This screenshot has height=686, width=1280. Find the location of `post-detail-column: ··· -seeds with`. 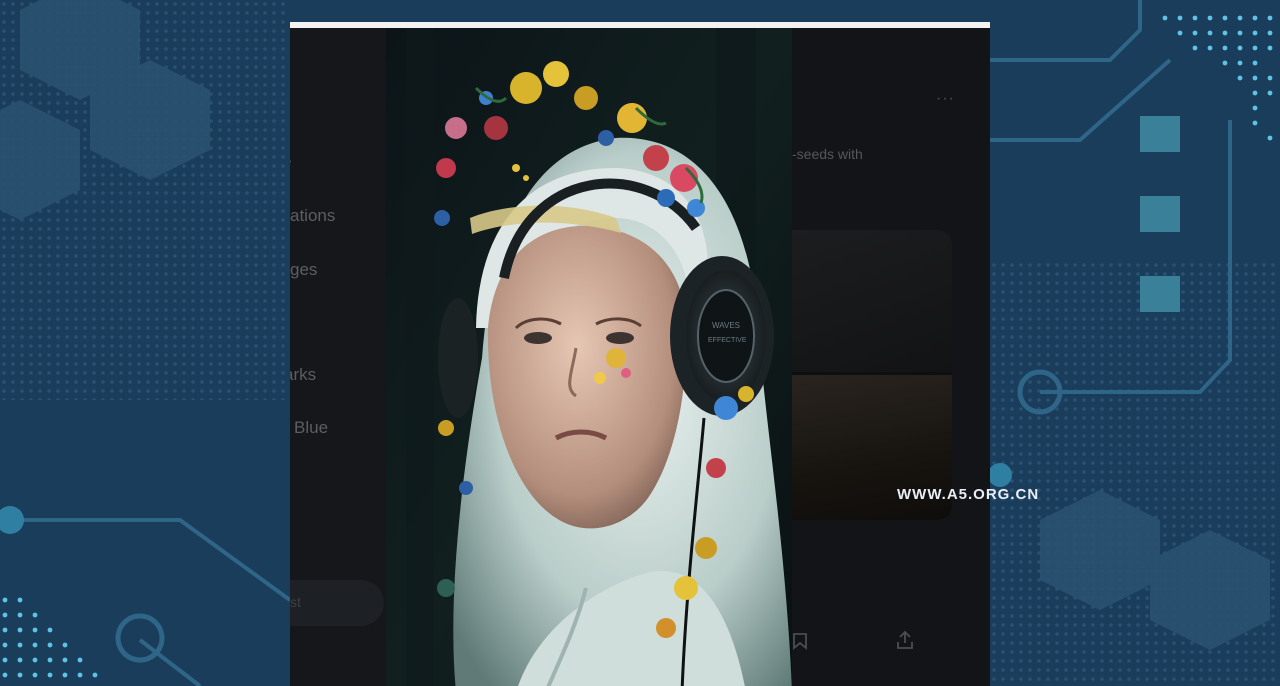

post-detail-column: ··· -seeds with is located at coordinates (891, 357).